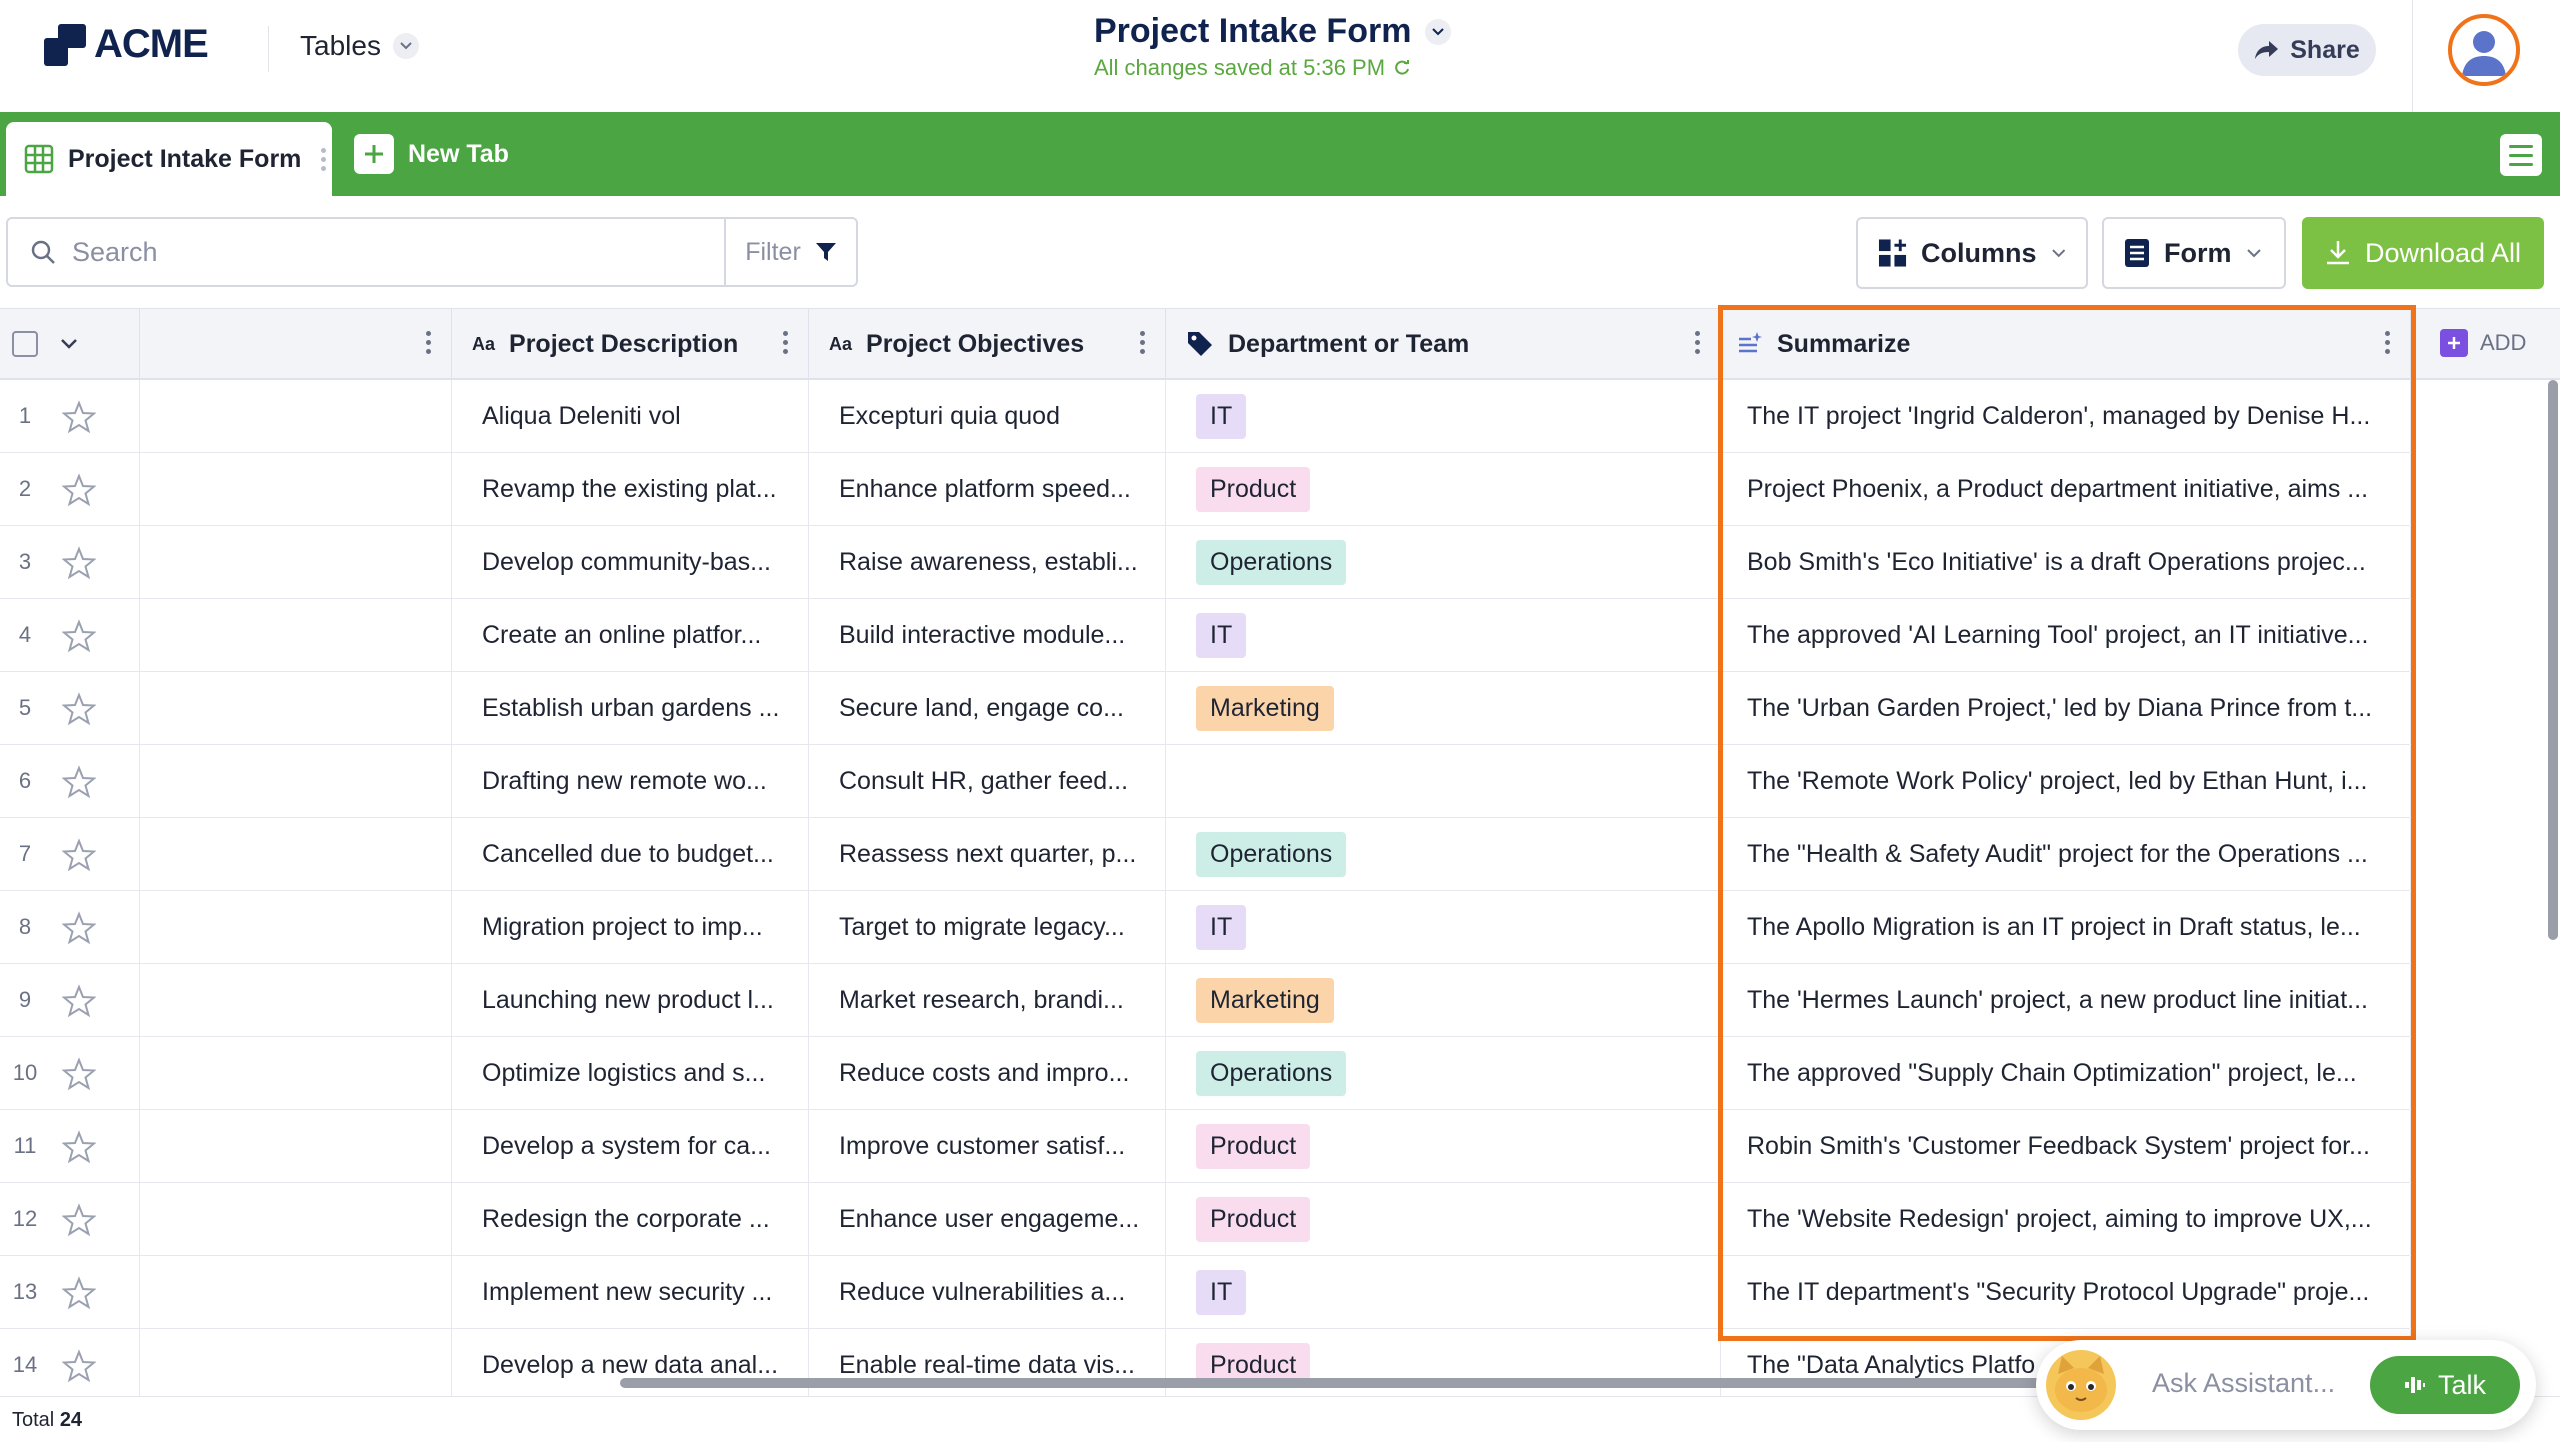 This screenshot has width=2560, height=1442. What do you see at coordinates (2194, 253) in the screenshot?
I see `form-button: Form` at bounding box center [2194, 253].